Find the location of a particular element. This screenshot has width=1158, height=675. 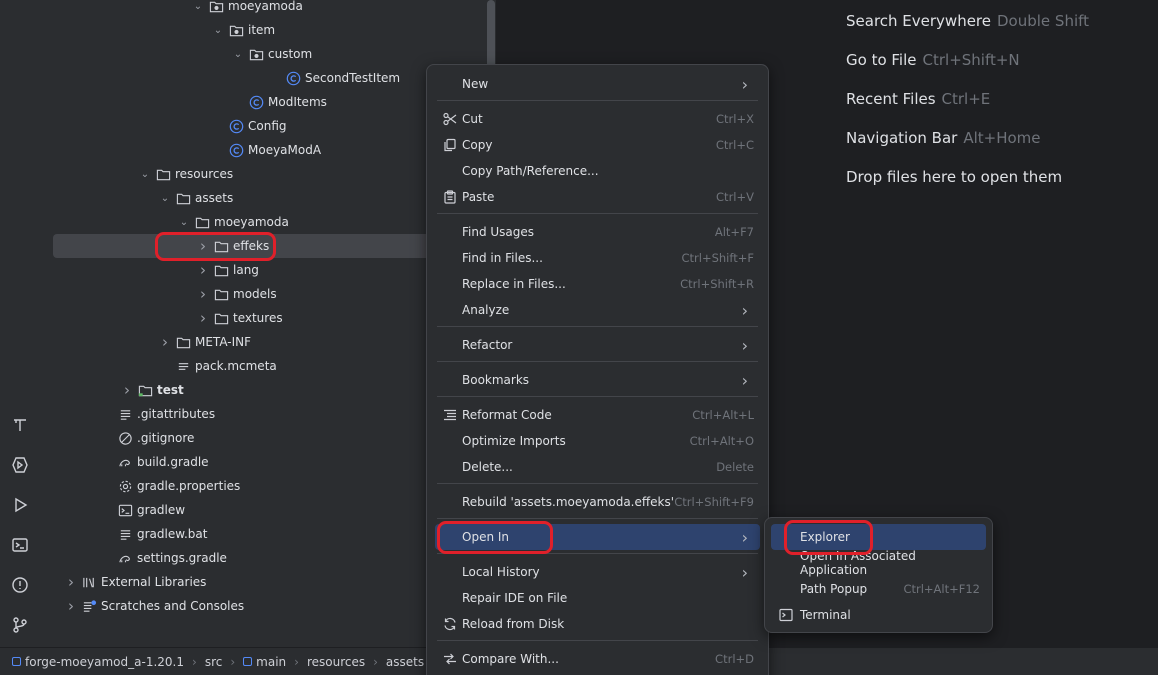

breadcrumb-main: main is located at coordinates (264, 662).